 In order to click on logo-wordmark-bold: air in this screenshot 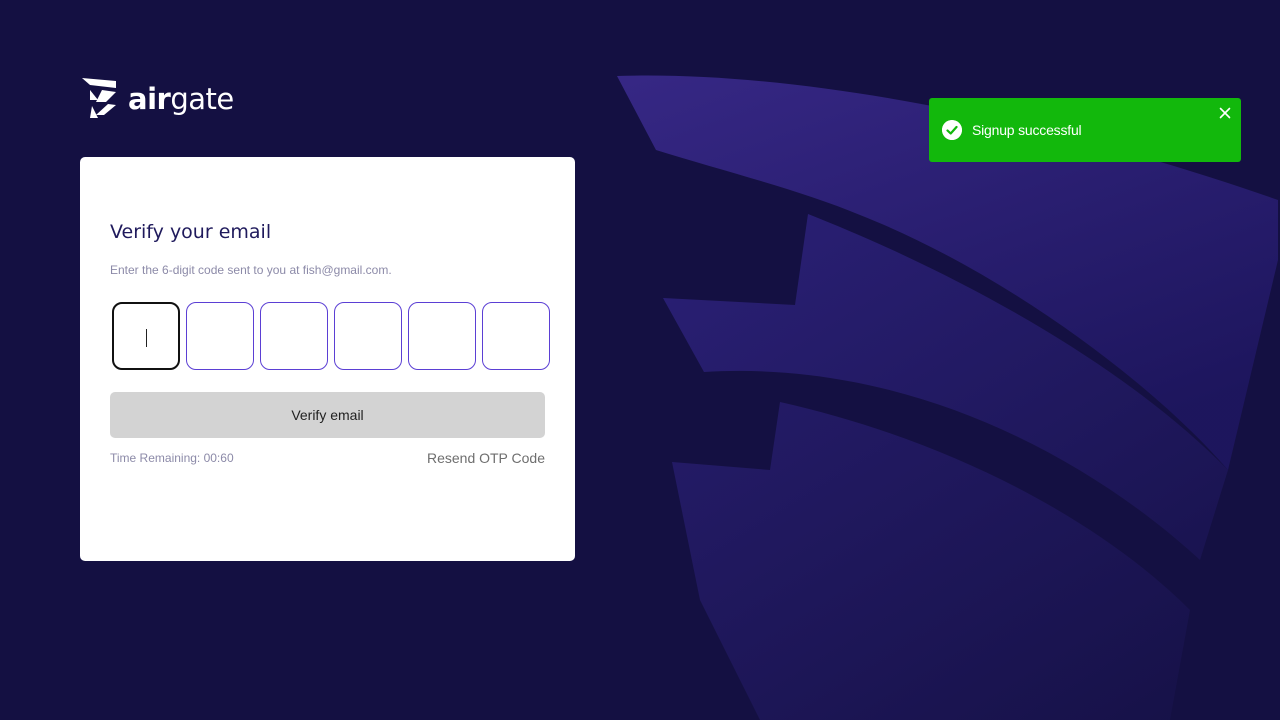, I will do `click(149, 99)`.